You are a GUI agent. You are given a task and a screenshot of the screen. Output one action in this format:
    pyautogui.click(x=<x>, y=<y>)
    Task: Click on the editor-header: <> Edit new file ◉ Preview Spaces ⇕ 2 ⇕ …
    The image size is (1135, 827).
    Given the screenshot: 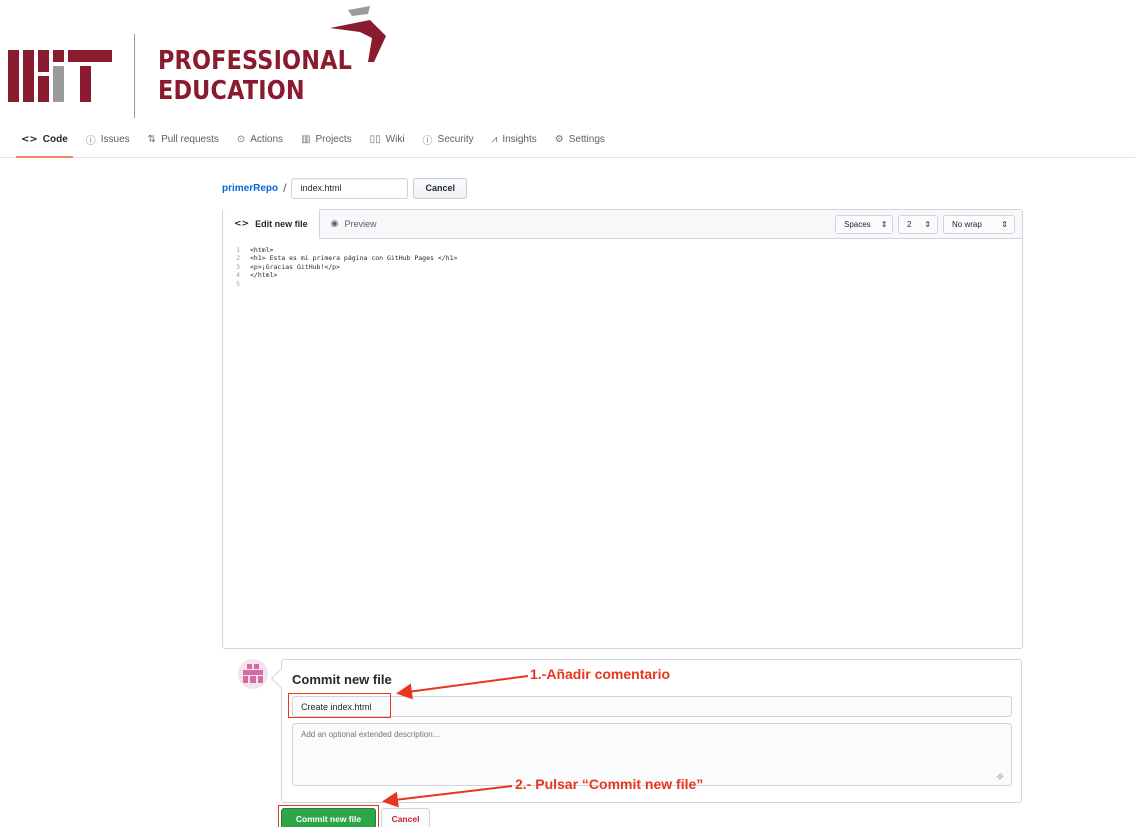 What is the action you would take?
    pyautogui.click(x=622, y=224)
    